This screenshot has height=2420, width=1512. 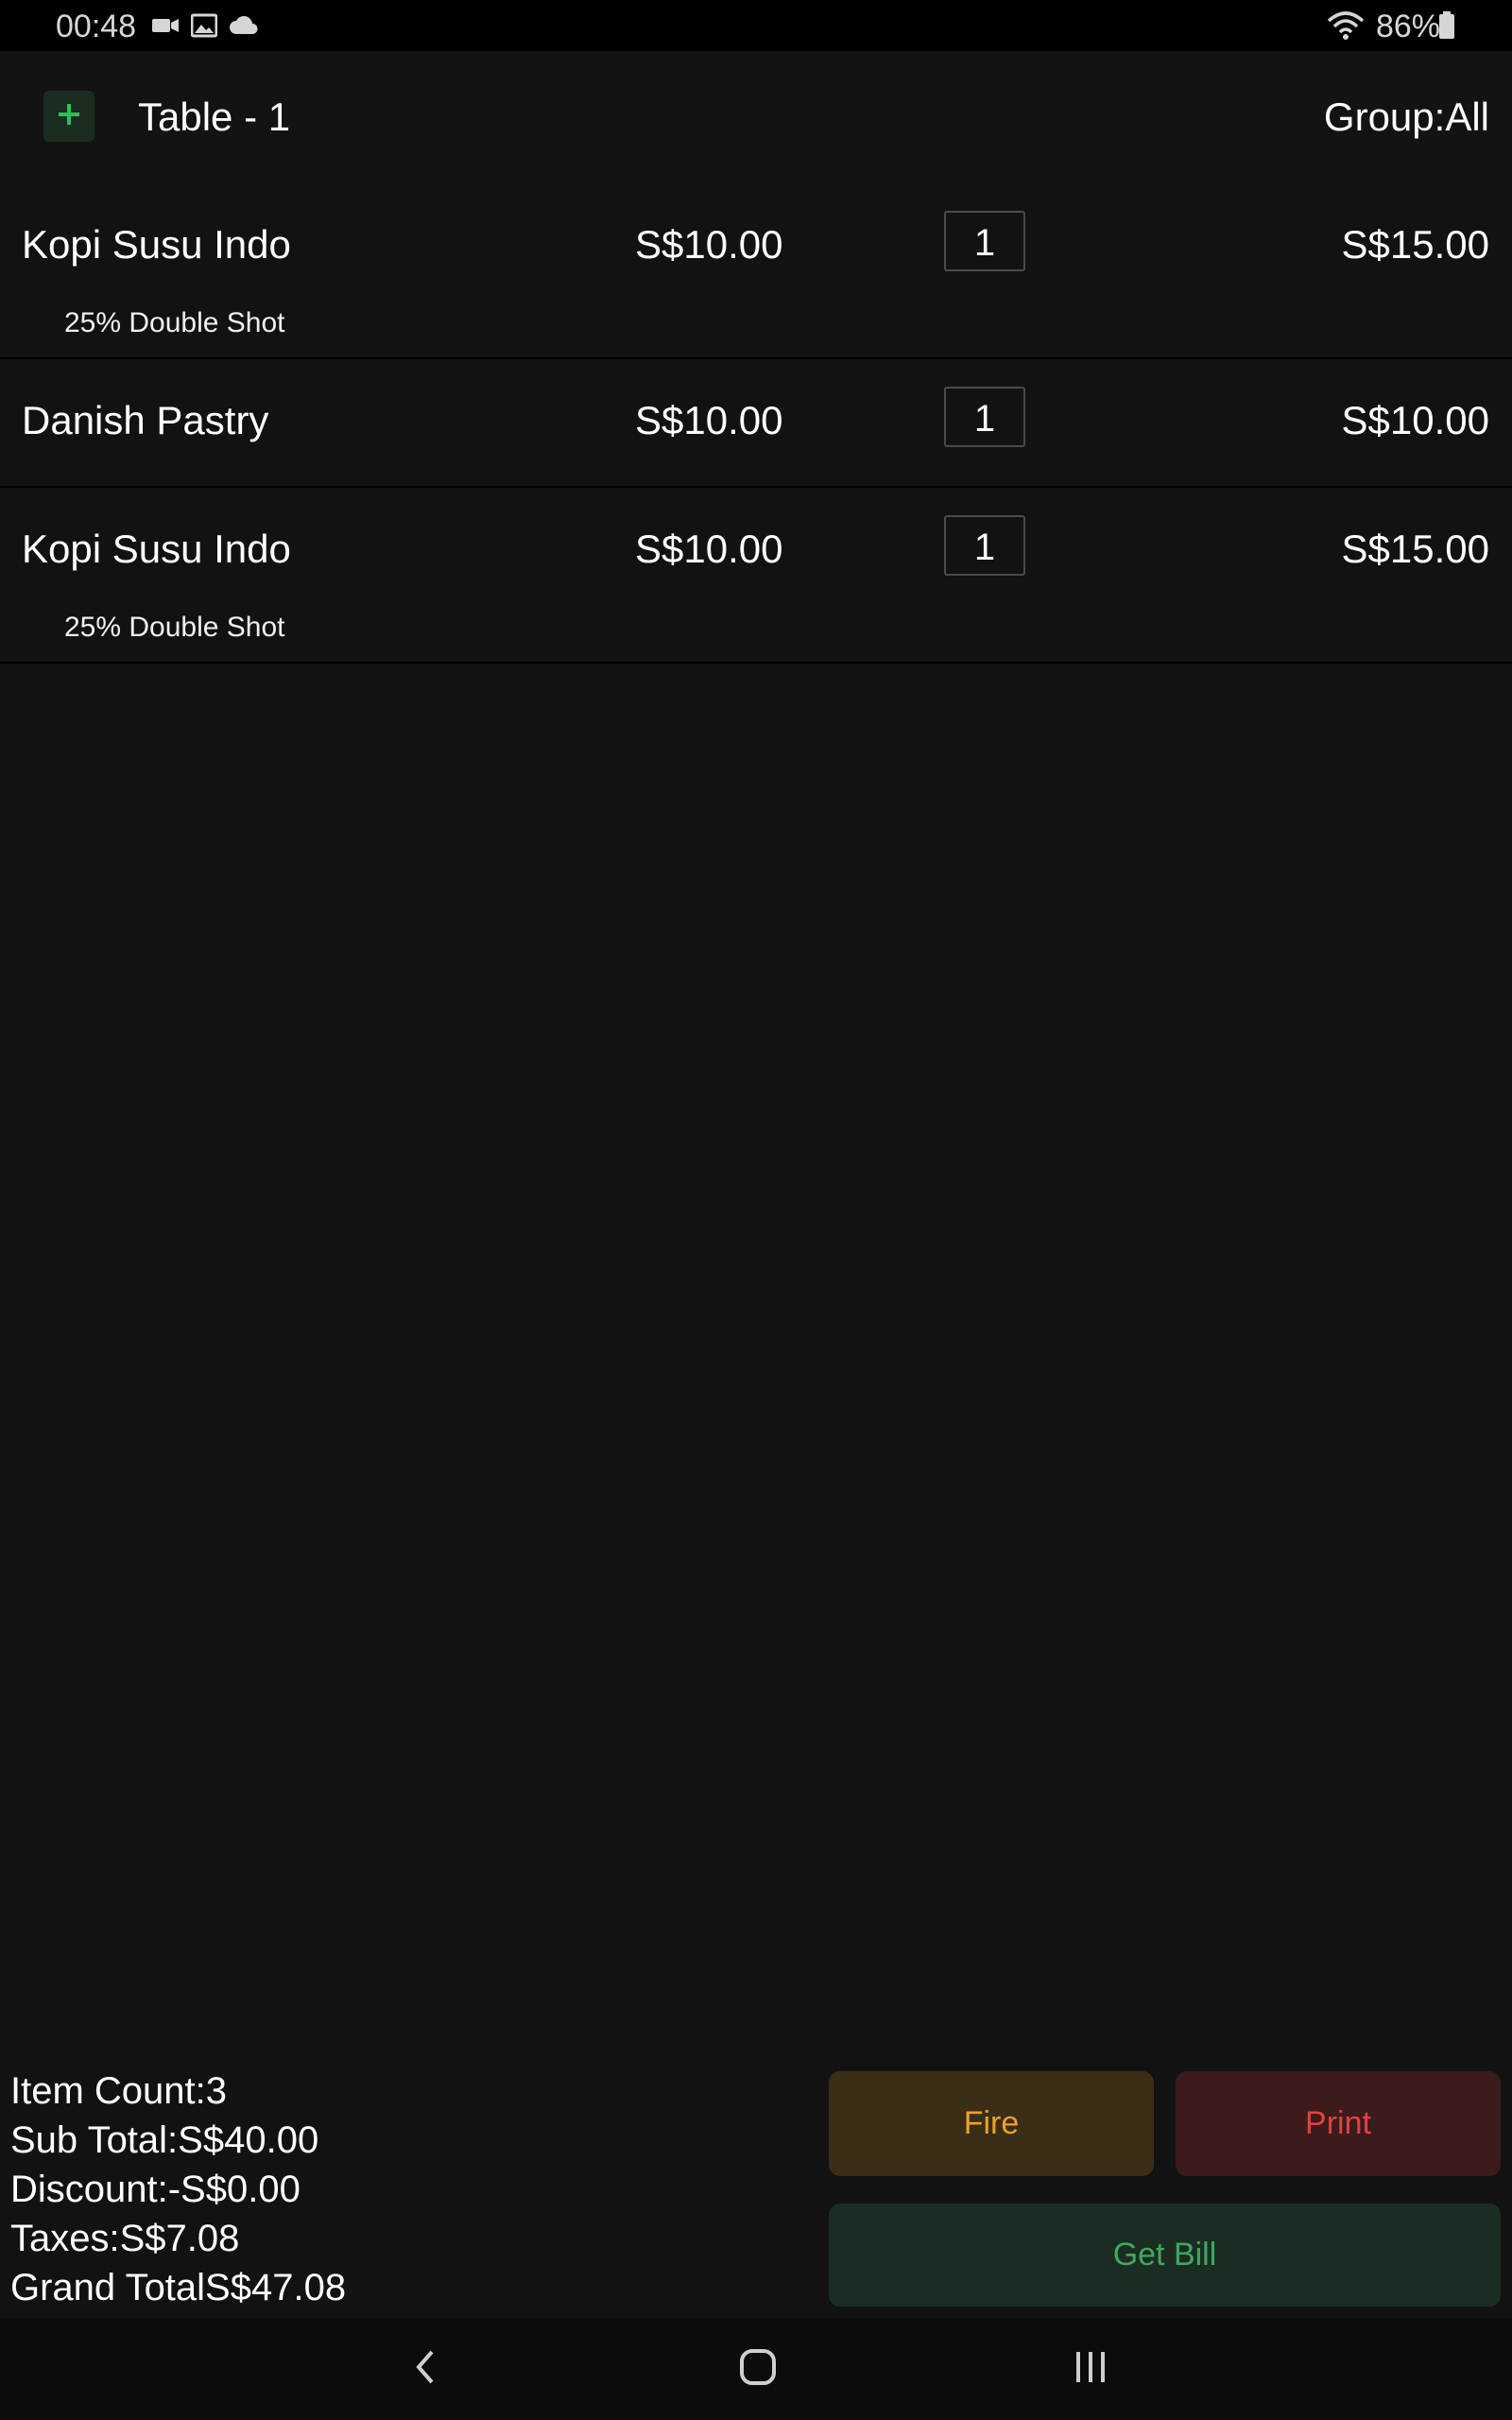 I want to click on plus-icon, so click(x=69, y=116).